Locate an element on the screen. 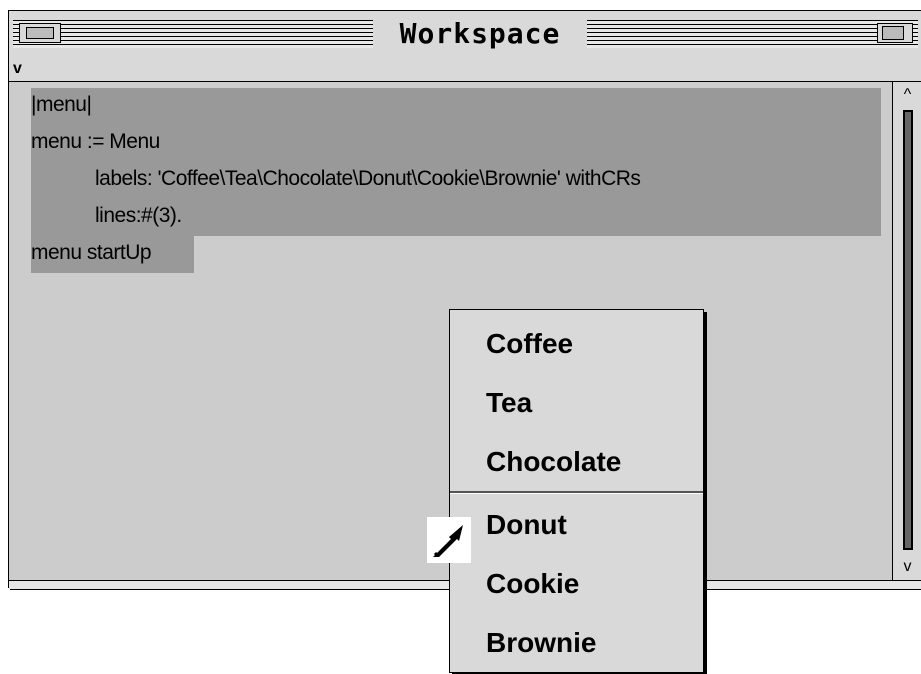 The width and height of the screenshot is (921, 674). menu-item-coffee: Coffee is located at coordinates (529, 344).